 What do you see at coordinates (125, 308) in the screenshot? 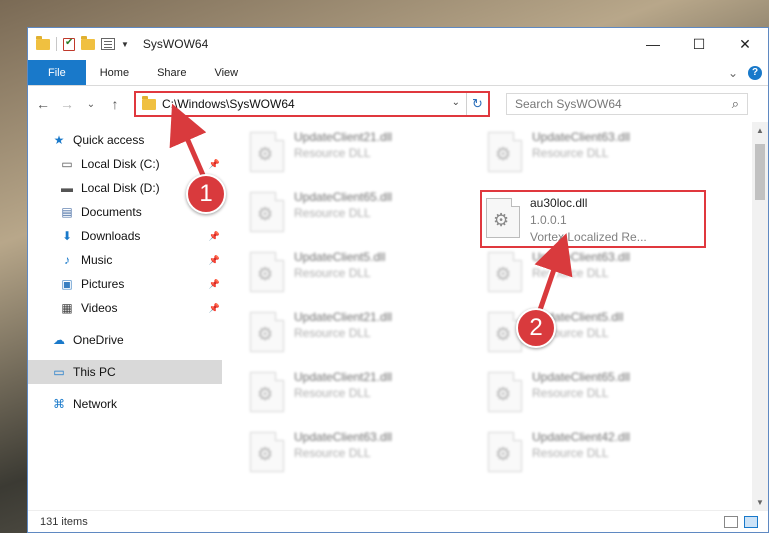
I see `nav-item-videos: ▦ Videos 📌` at bounding box center [125, 308].